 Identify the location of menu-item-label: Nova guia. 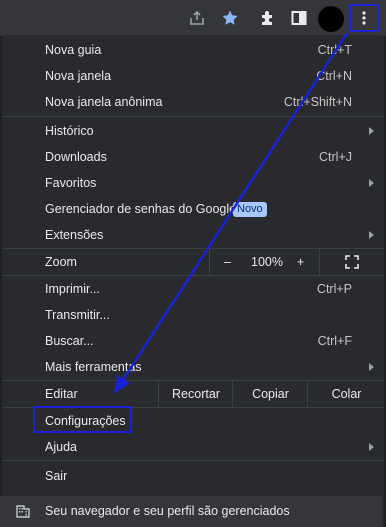
(73, 50).